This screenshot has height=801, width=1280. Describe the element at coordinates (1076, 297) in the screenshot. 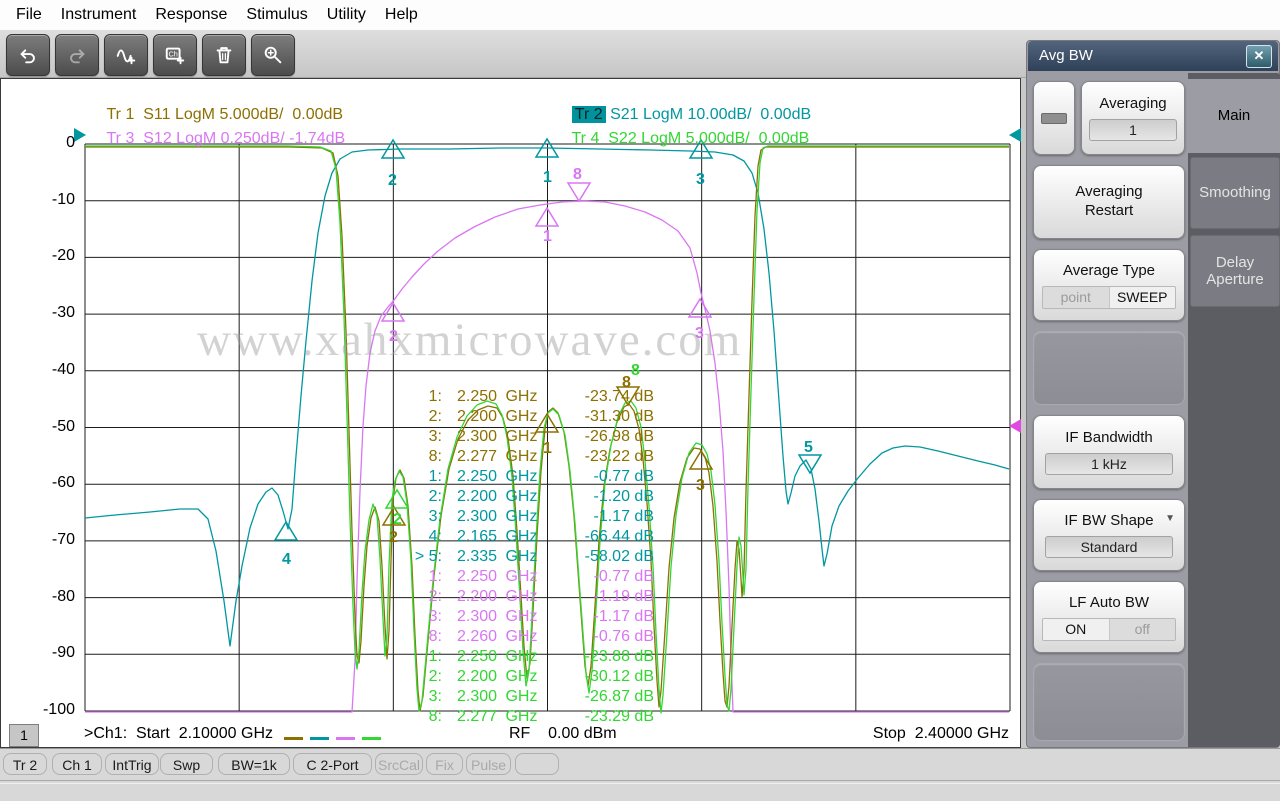

I see `average-type-point-option: point` at that location.